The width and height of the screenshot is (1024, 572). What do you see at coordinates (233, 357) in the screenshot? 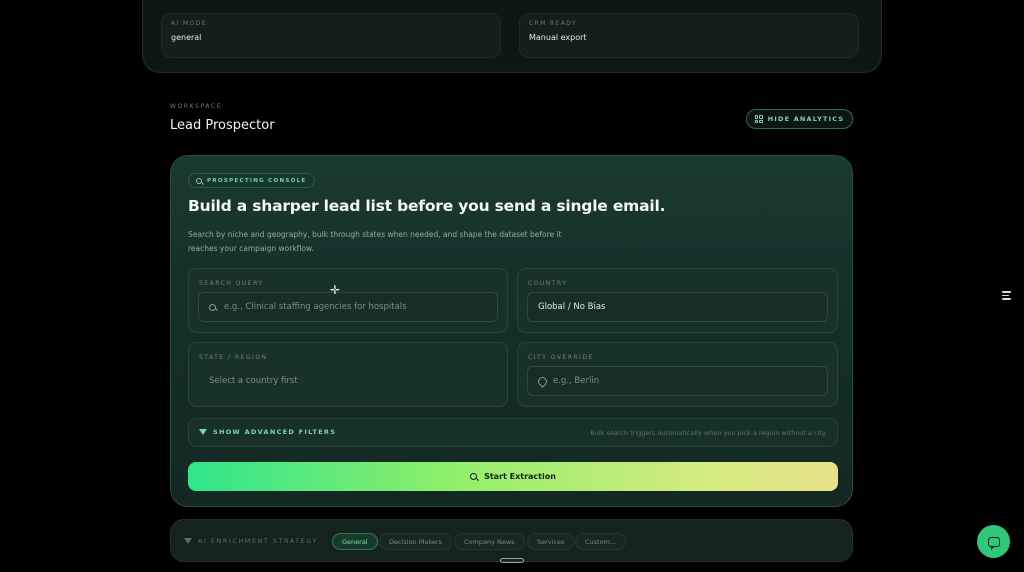
I see `field-label: STATE / REGION` at bounding box center [233, 357].